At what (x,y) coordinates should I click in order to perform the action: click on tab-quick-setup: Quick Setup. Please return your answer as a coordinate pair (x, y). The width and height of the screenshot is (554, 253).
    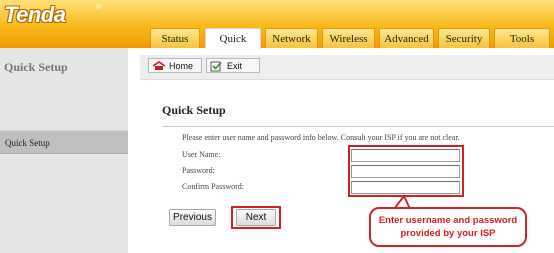
    Looking at the image, I should click on (233, 46).